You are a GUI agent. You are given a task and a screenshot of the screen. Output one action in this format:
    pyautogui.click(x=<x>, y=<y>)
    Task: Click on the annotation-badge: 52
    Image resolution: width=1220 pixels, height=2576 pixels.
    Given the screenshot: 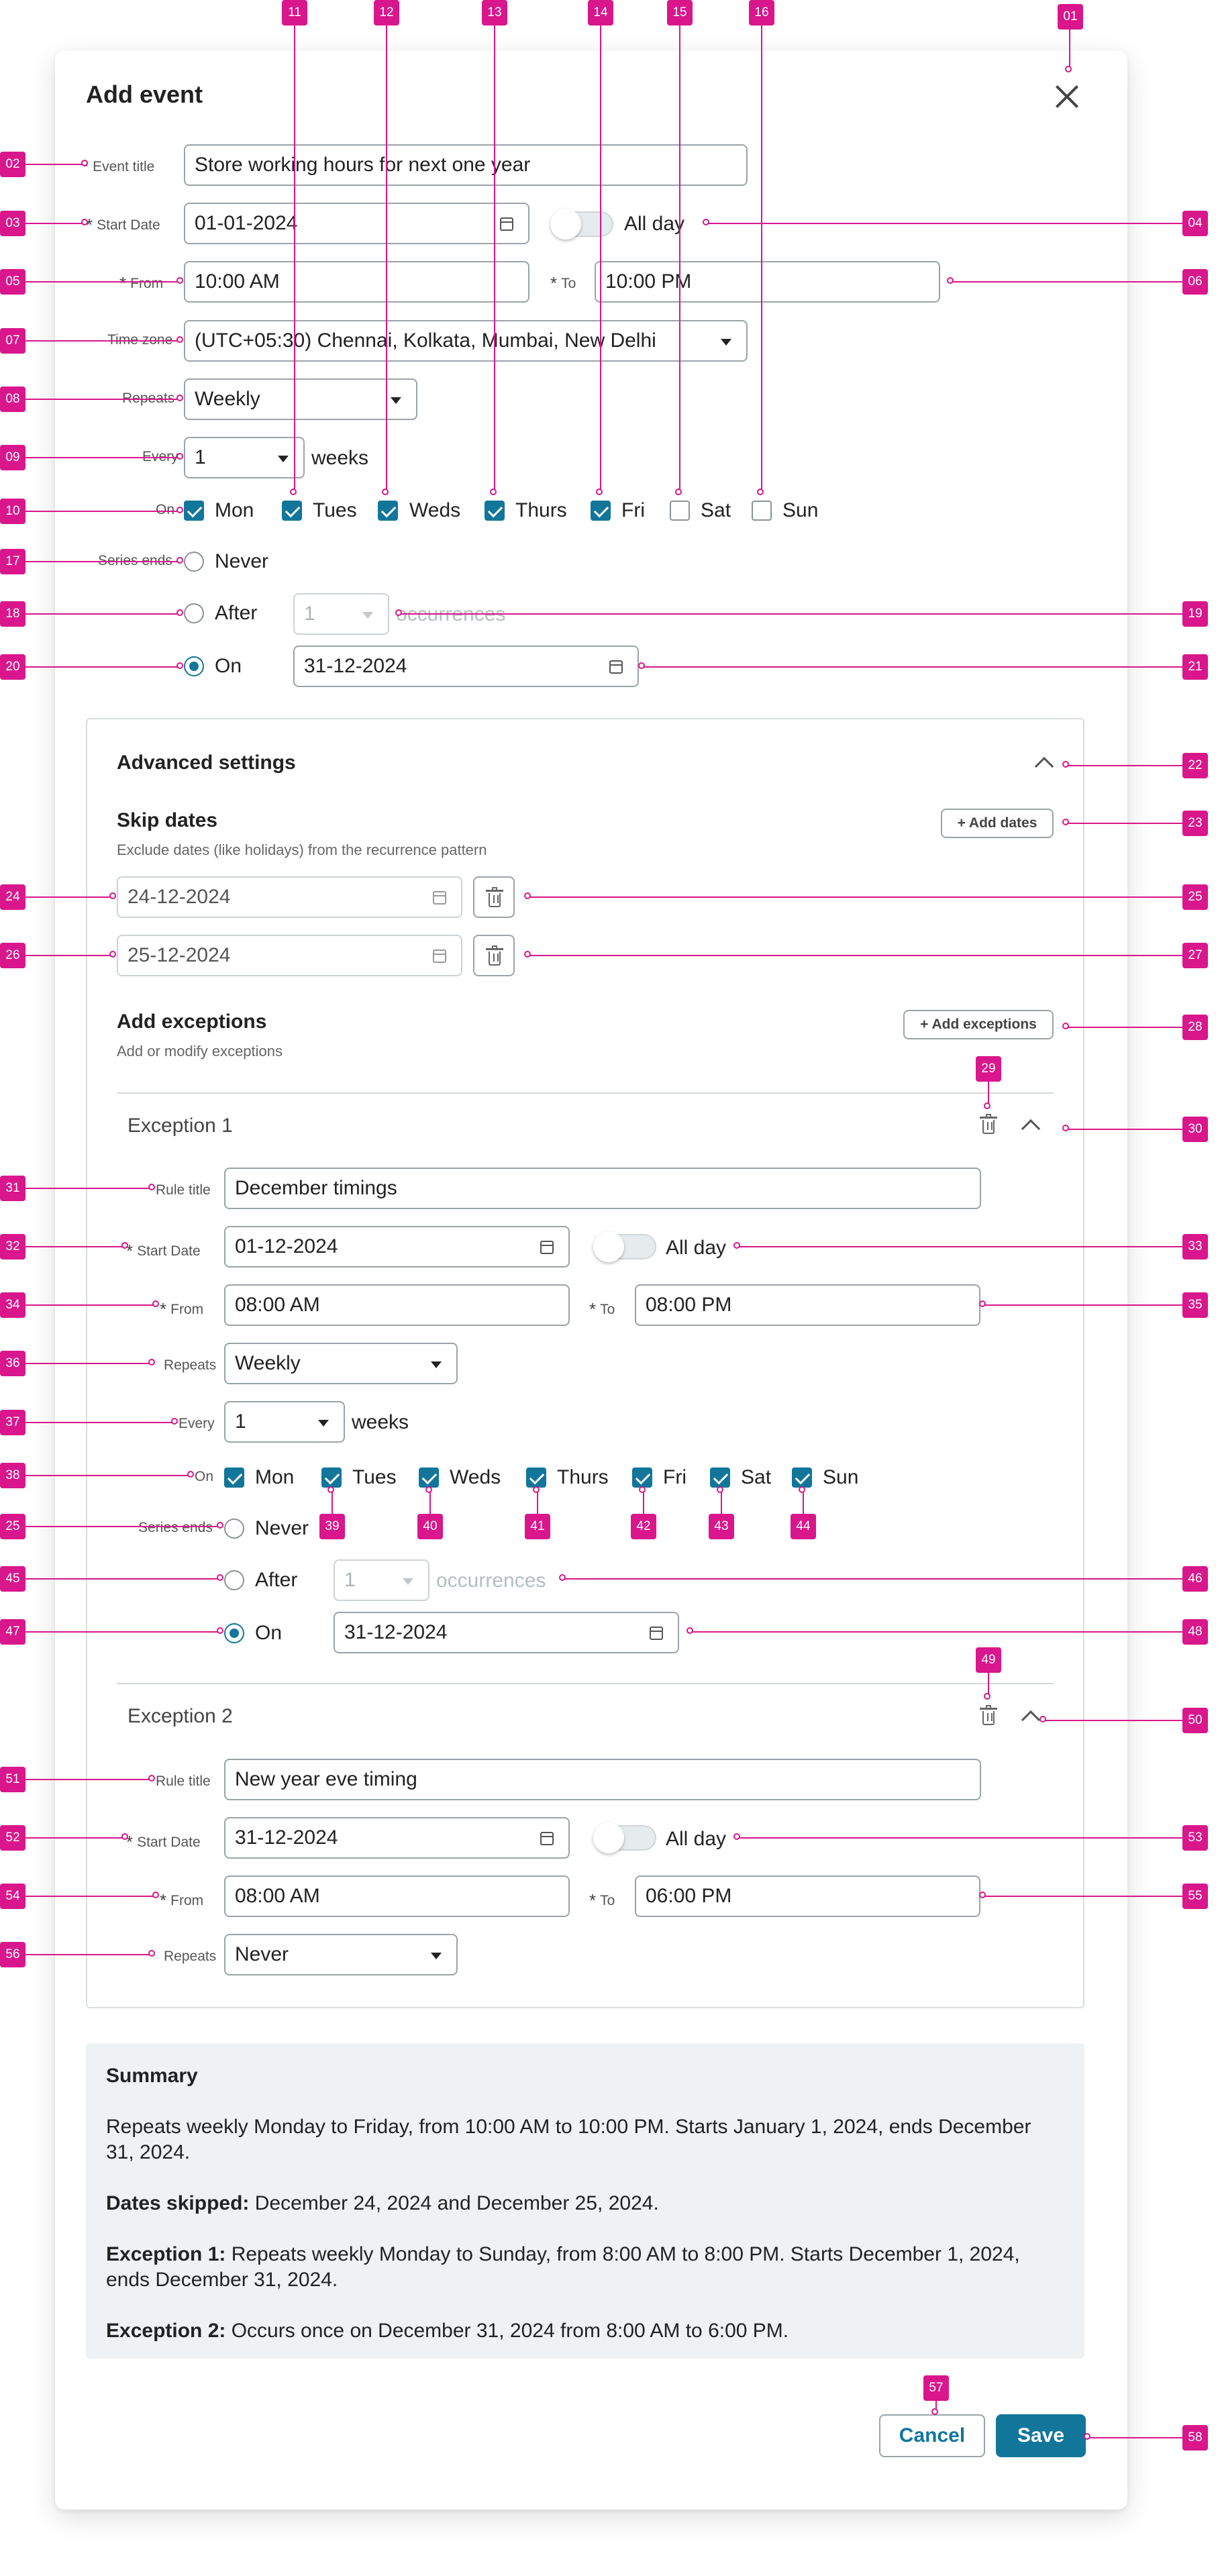 What is the action you would take?
    pyautogui.click(x=13, y=1838)
    